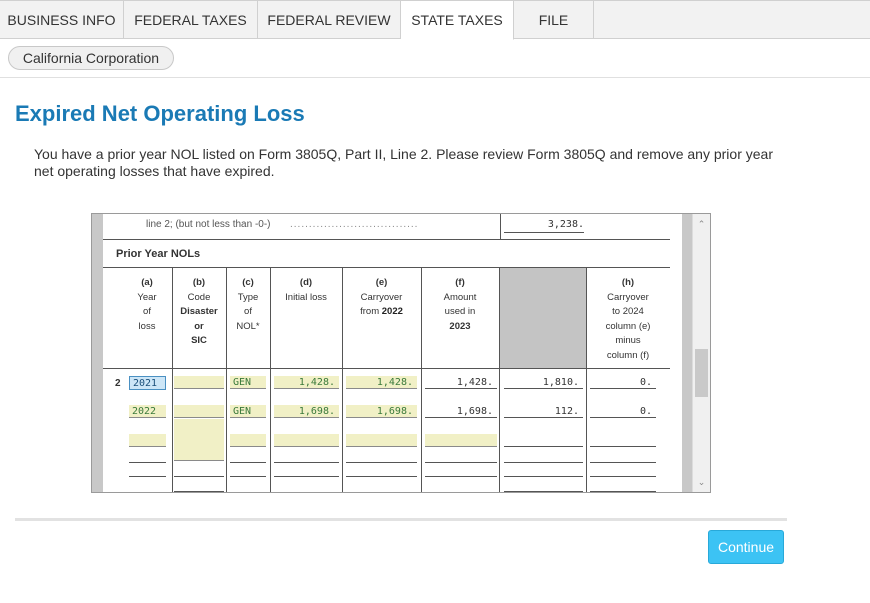 The height and width of the screenshot is (603, 870). Describe the element at coordinates (97, 353) in the screenshot. I see `viewer-left-margin` at that location.